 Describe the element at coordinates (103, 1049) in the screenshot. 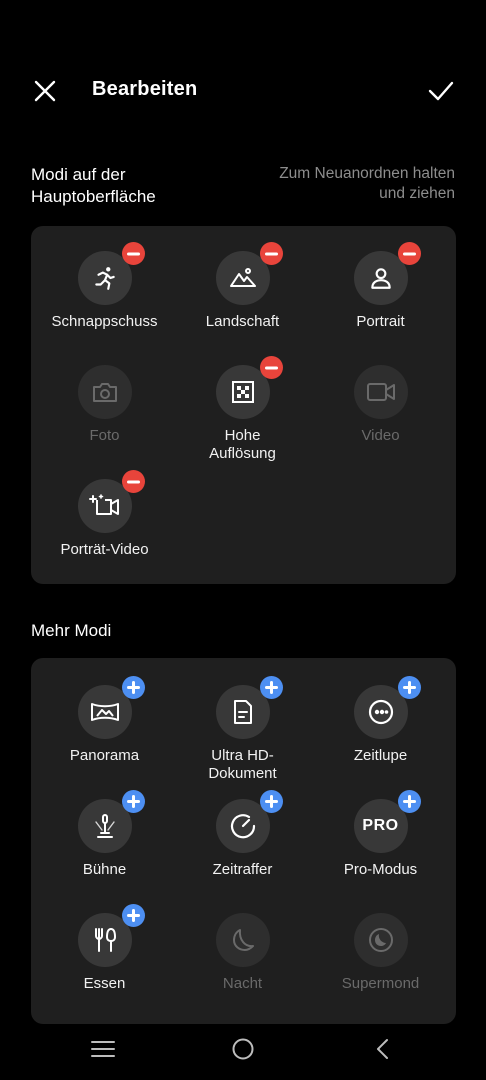

I see `menu-icon` at that location.